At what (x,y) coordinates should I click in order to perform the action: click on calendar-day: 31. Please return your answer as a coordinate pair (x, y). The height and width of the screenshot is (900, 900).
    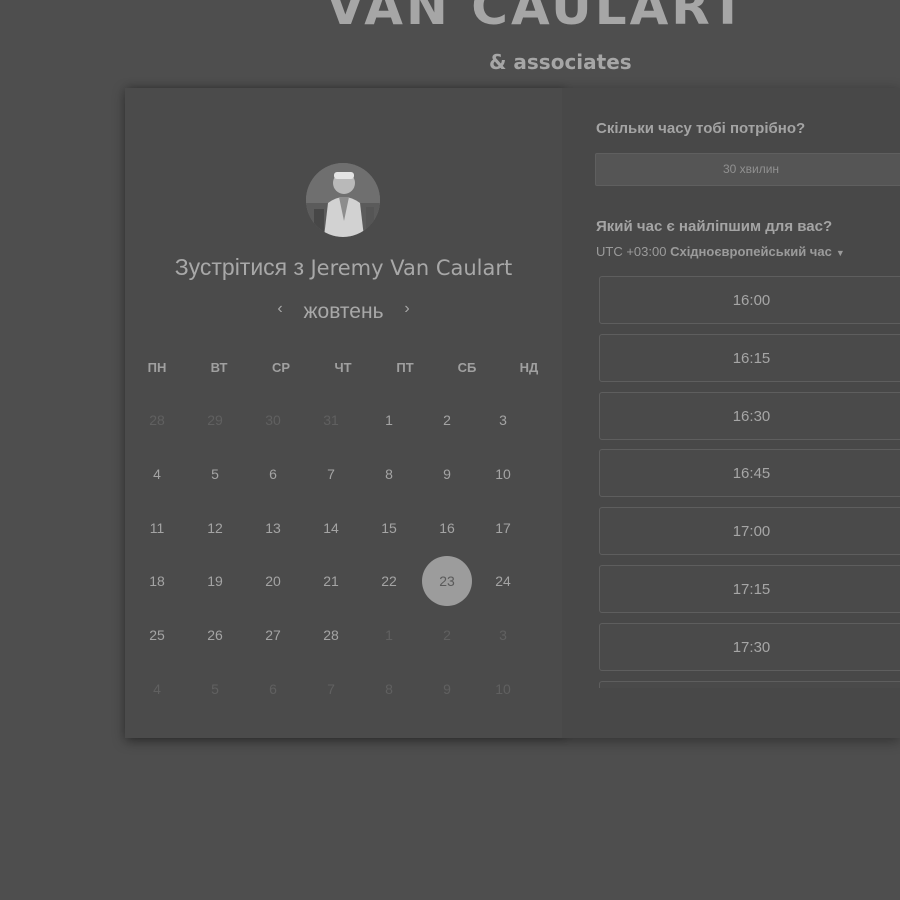
    Looking at the image, I should click on (331, 420).